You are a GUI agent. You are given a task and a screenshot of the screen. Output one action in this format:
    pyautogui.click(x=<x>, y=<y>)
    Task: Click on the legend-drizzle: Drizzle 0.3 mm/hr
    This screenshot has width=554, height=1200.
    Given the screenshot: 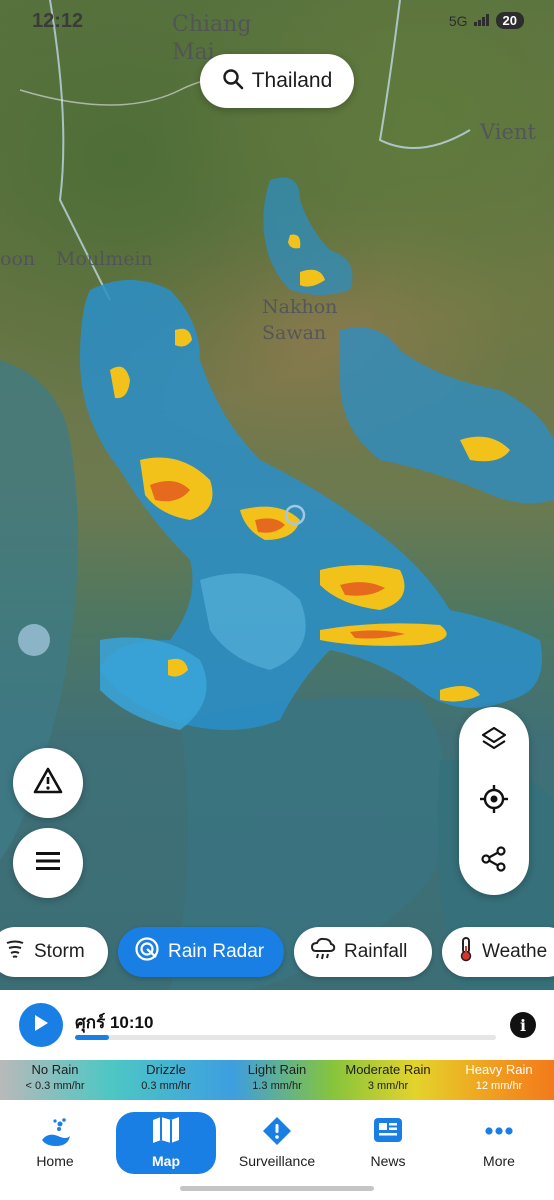 What is the action you would take?
    pyautogui.click(x=166, y=1077)
    